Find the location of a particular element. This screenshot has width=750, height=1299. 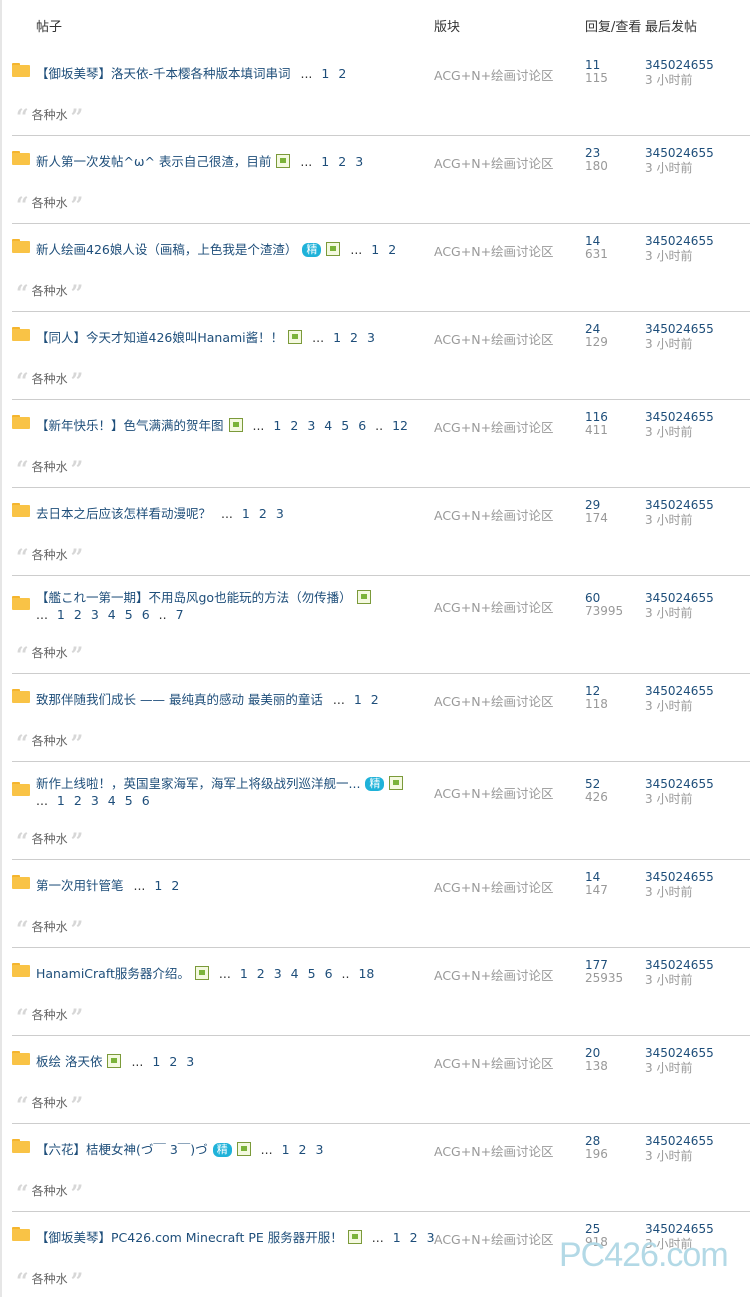

image-attachment-icon is located at coordinates (283, 161).